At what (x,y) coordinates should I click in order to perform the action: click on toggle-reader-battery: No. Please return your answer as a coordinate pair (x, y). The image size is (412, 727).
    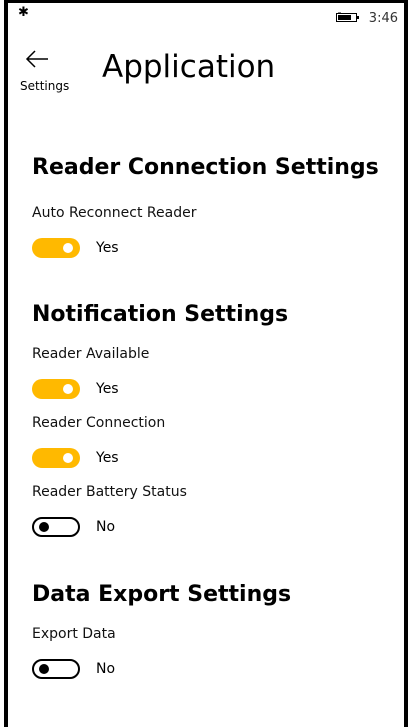
    Looking at the image, I should click on (73, 527).